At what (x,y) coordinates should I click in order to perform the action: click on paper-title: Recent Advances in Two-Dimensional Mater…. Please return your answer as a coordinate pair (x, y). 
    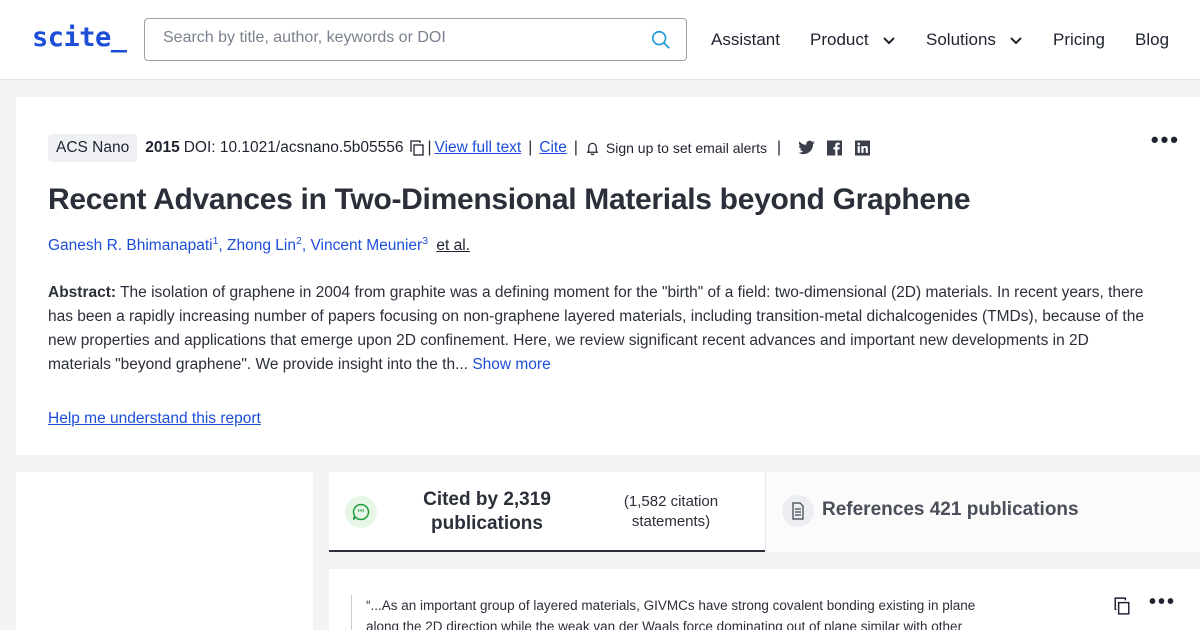
    Looking at the image, I should click on (509, 199).